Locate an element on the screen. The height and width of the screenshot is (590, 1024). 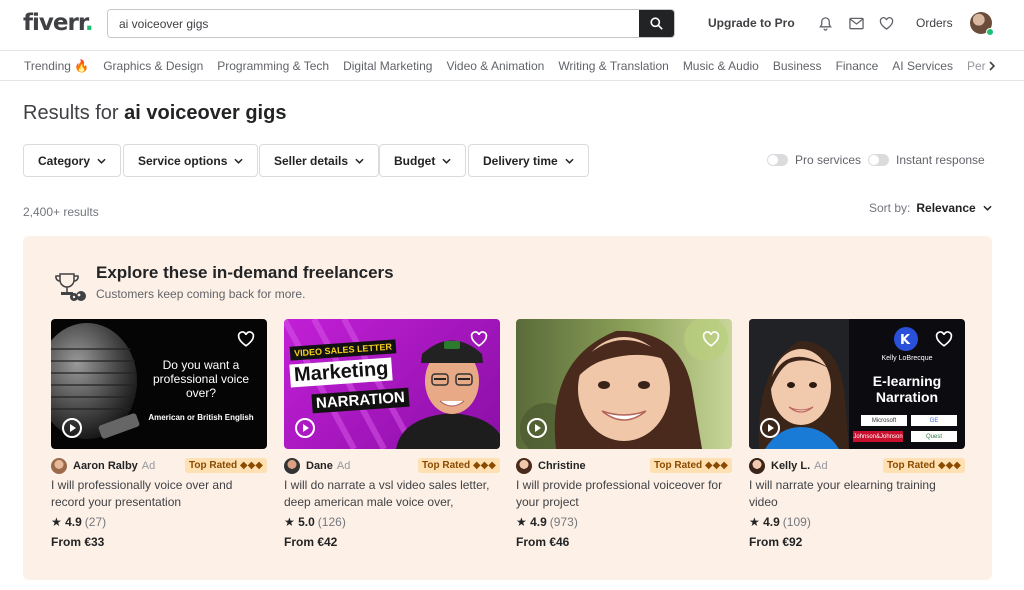
gig-price: From €42 is located at coordinates (311, 542).